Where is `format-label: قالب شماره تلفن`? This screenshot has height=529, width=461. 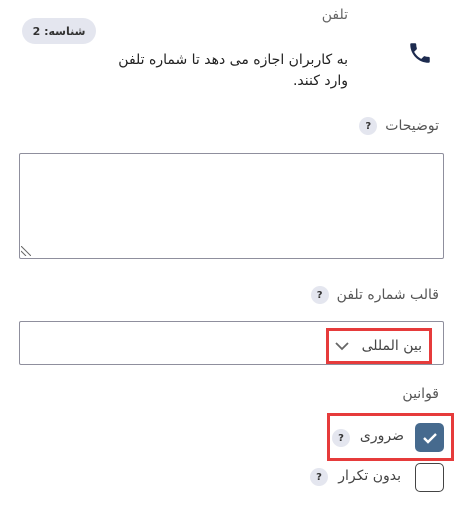
format-label: قالب شماره تلفن is located at coordinates (387, 295).